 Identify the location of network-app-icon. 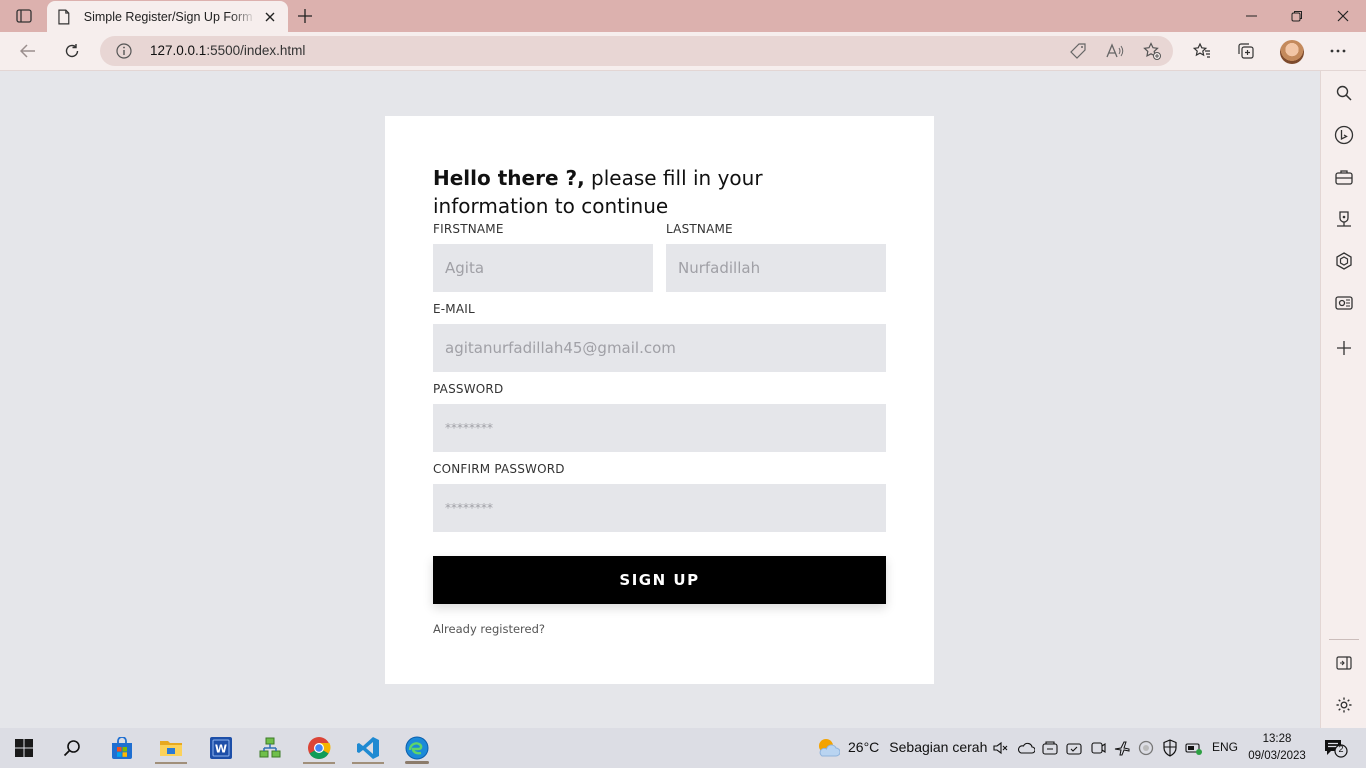
(270, 748).